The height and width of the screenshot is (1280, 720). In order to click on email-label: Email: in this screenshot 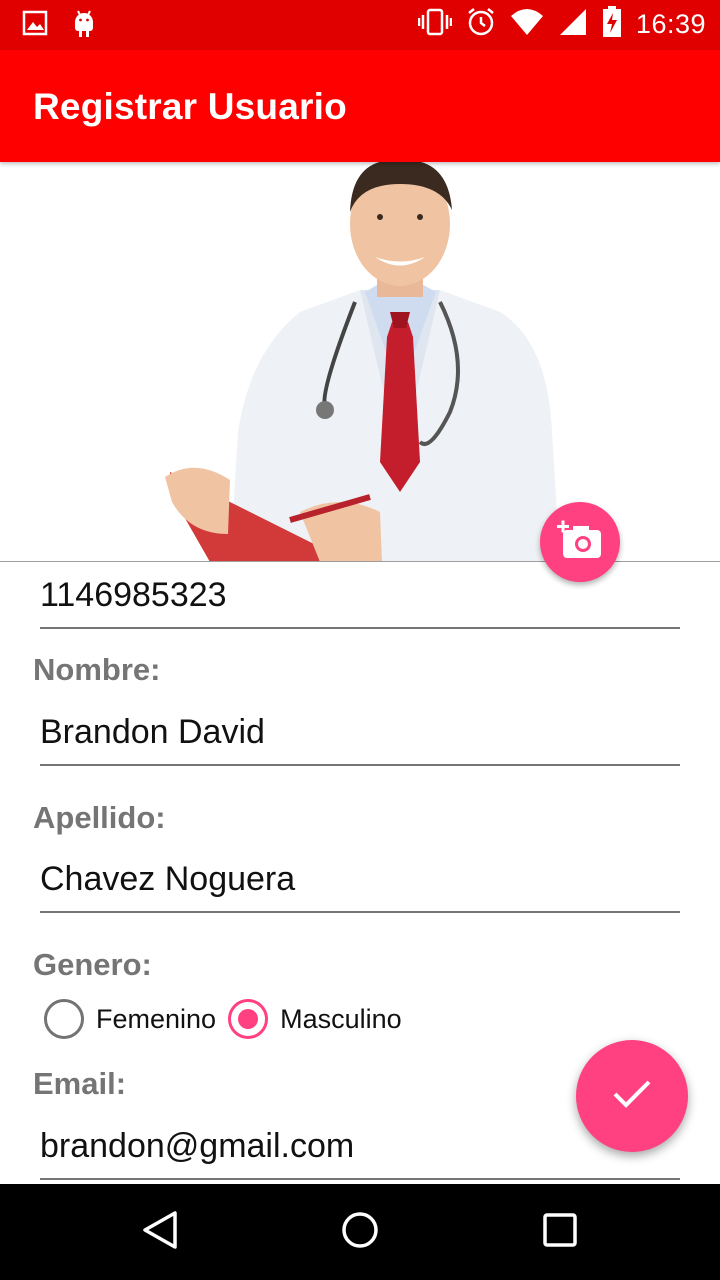, I will do `click(80, 1083)`.